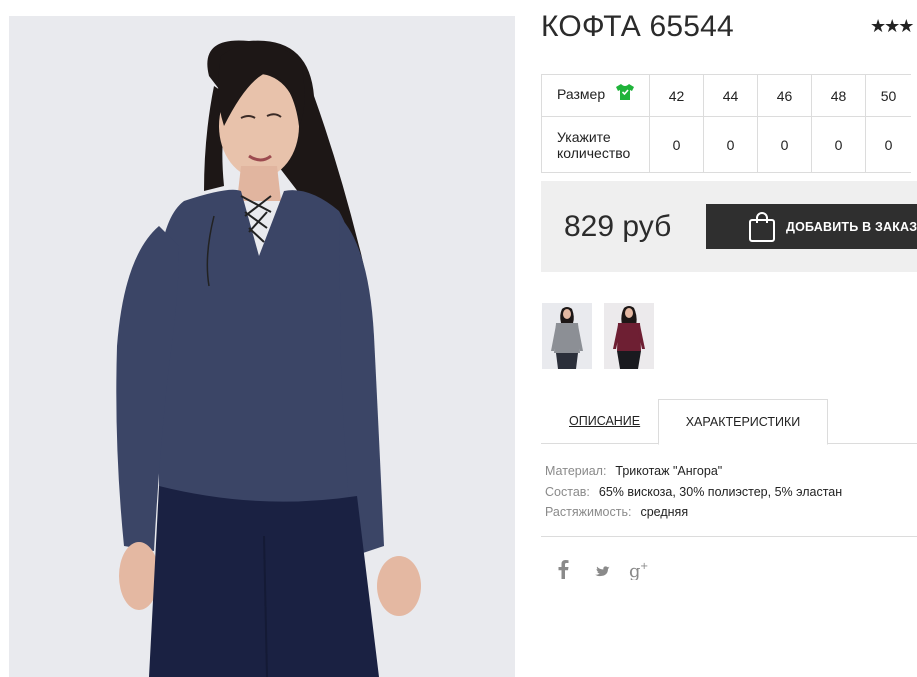 The image size is (917, 677). Describe the element at coordinates (567, 491) in the screenshot. I see `spec-key: Состав:` at that location.